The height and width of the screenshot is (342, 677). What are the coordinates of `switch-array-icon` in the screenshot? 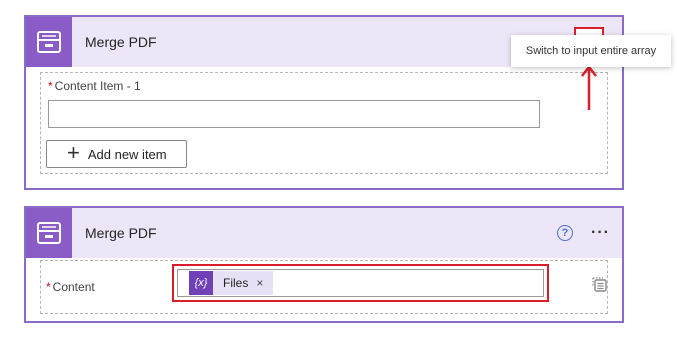 It's located at (599, 284).